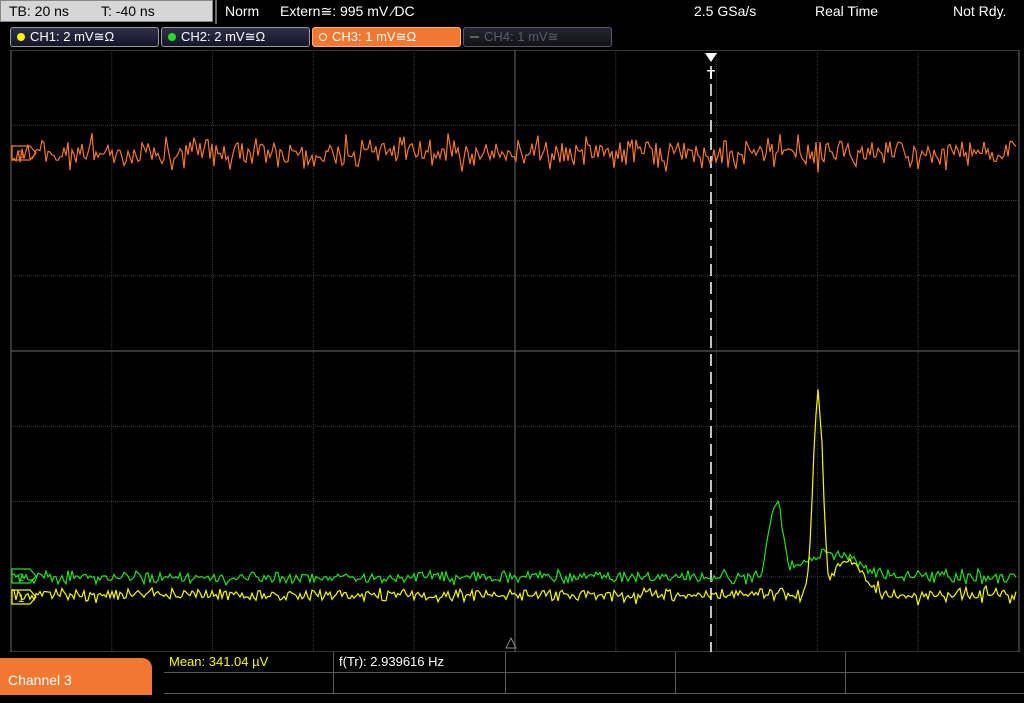 This screenshot has height=703, width=1024. I want to click on frequency-measurement: f(Tr): 2.939616 Hz, so click(420, 662).